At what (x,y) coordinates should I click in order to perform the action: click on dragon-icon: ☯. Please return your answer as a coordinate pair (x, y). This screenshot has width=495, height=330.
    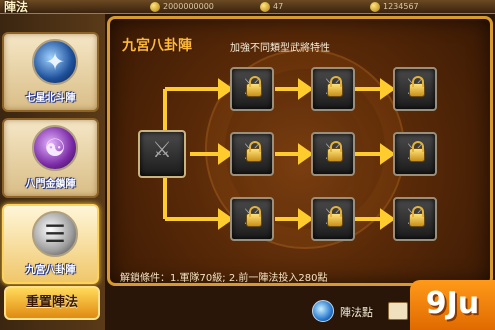
    Looking at the image, I should click on (55, 148).